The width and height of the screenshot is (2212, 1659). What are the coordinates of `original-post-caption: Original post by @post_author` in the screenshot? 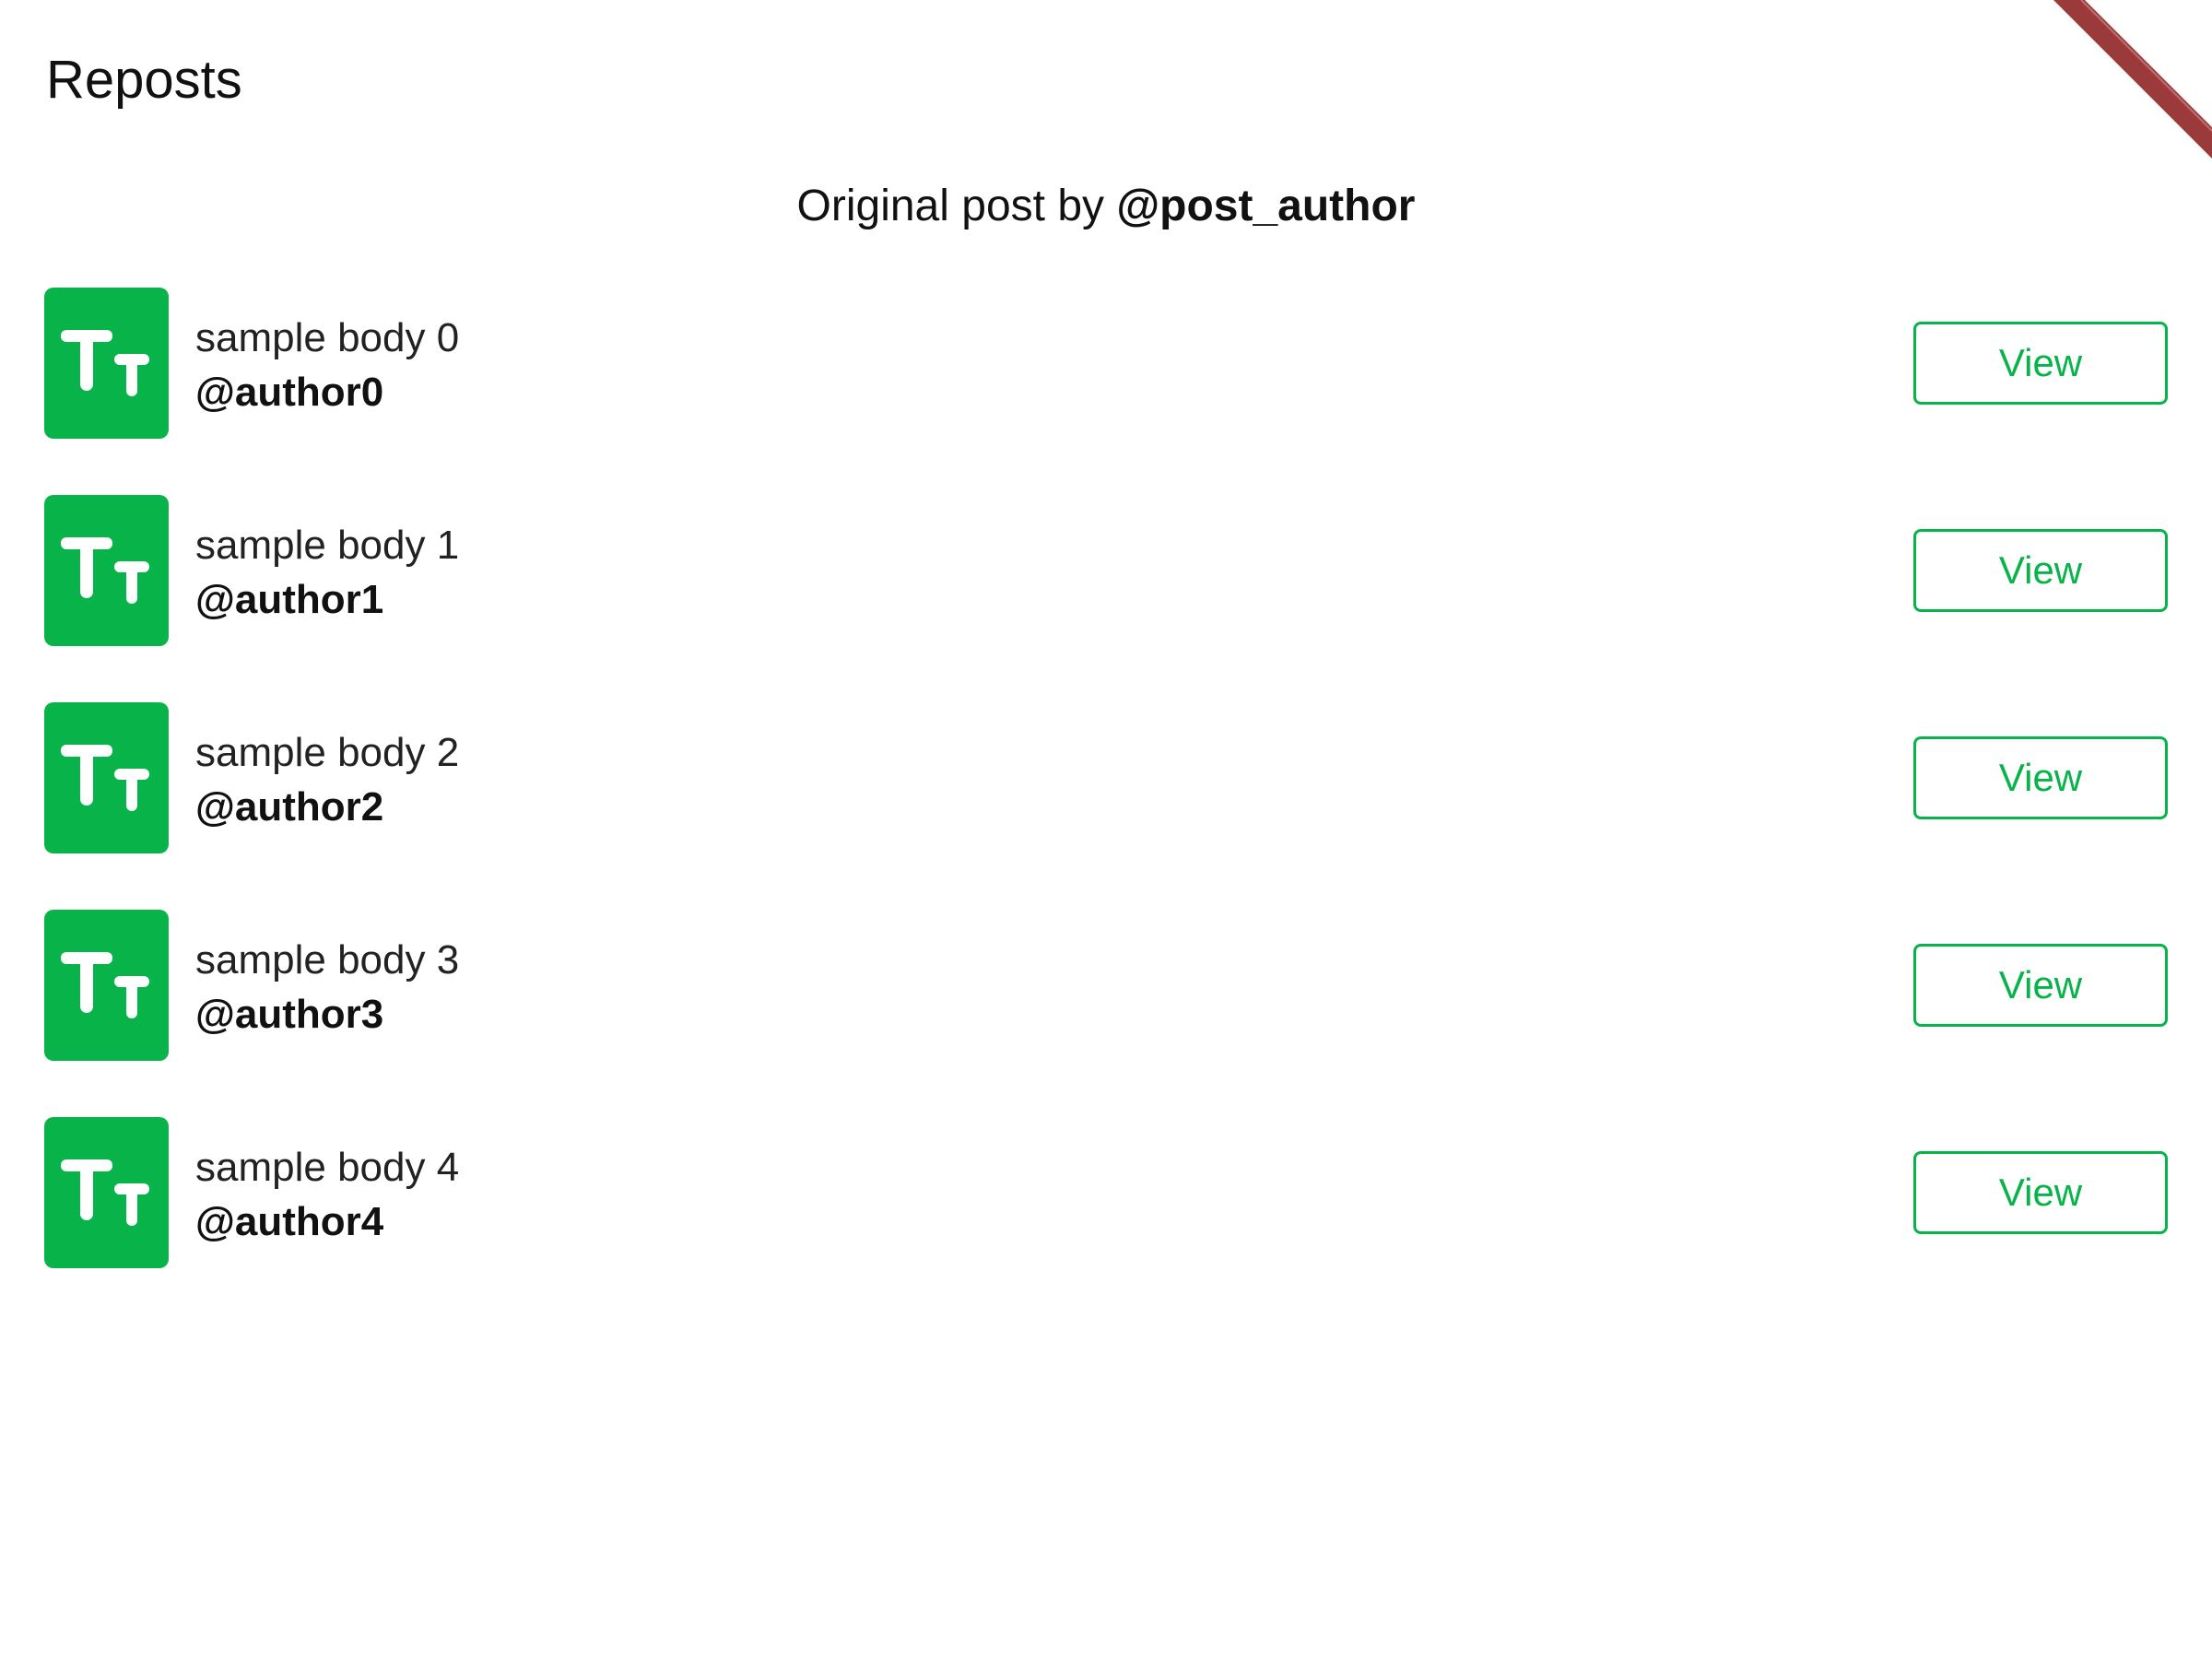 It's located at (1106, 206).